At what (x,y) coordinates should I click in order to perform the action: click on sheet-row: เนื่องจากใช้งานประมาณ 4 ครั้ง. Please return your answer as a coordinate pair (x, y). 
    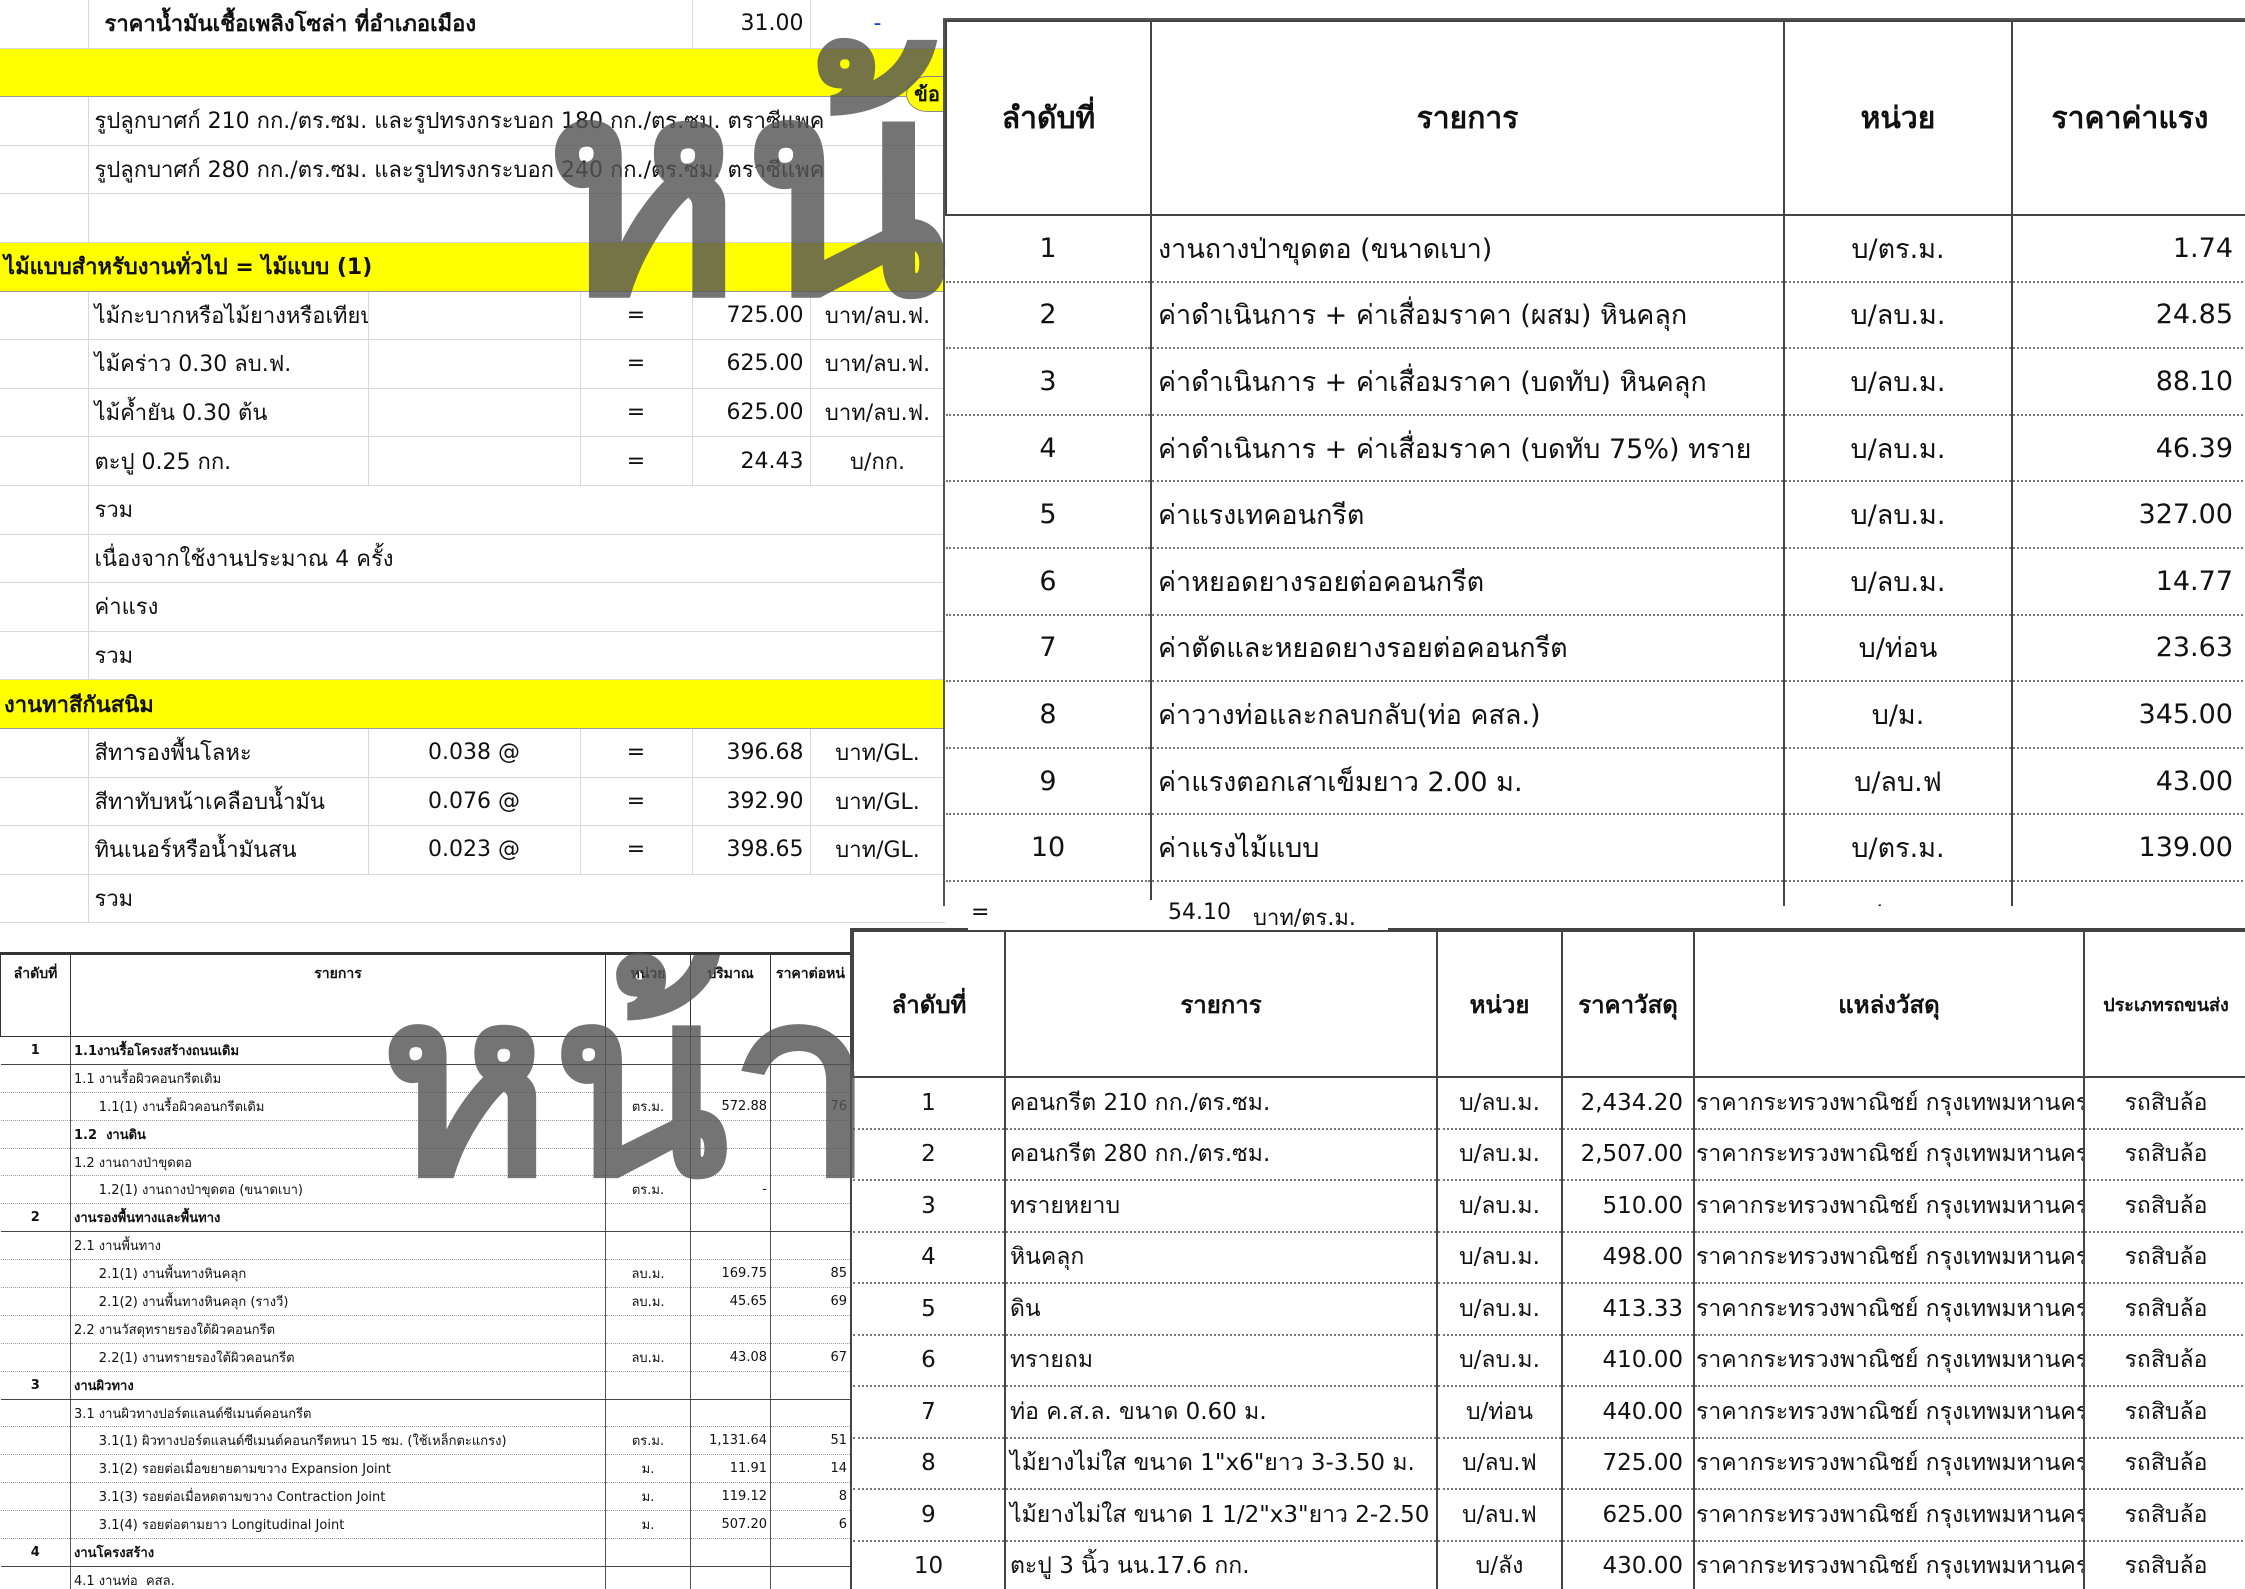
    Looking at the image, I should click on (472, 558).